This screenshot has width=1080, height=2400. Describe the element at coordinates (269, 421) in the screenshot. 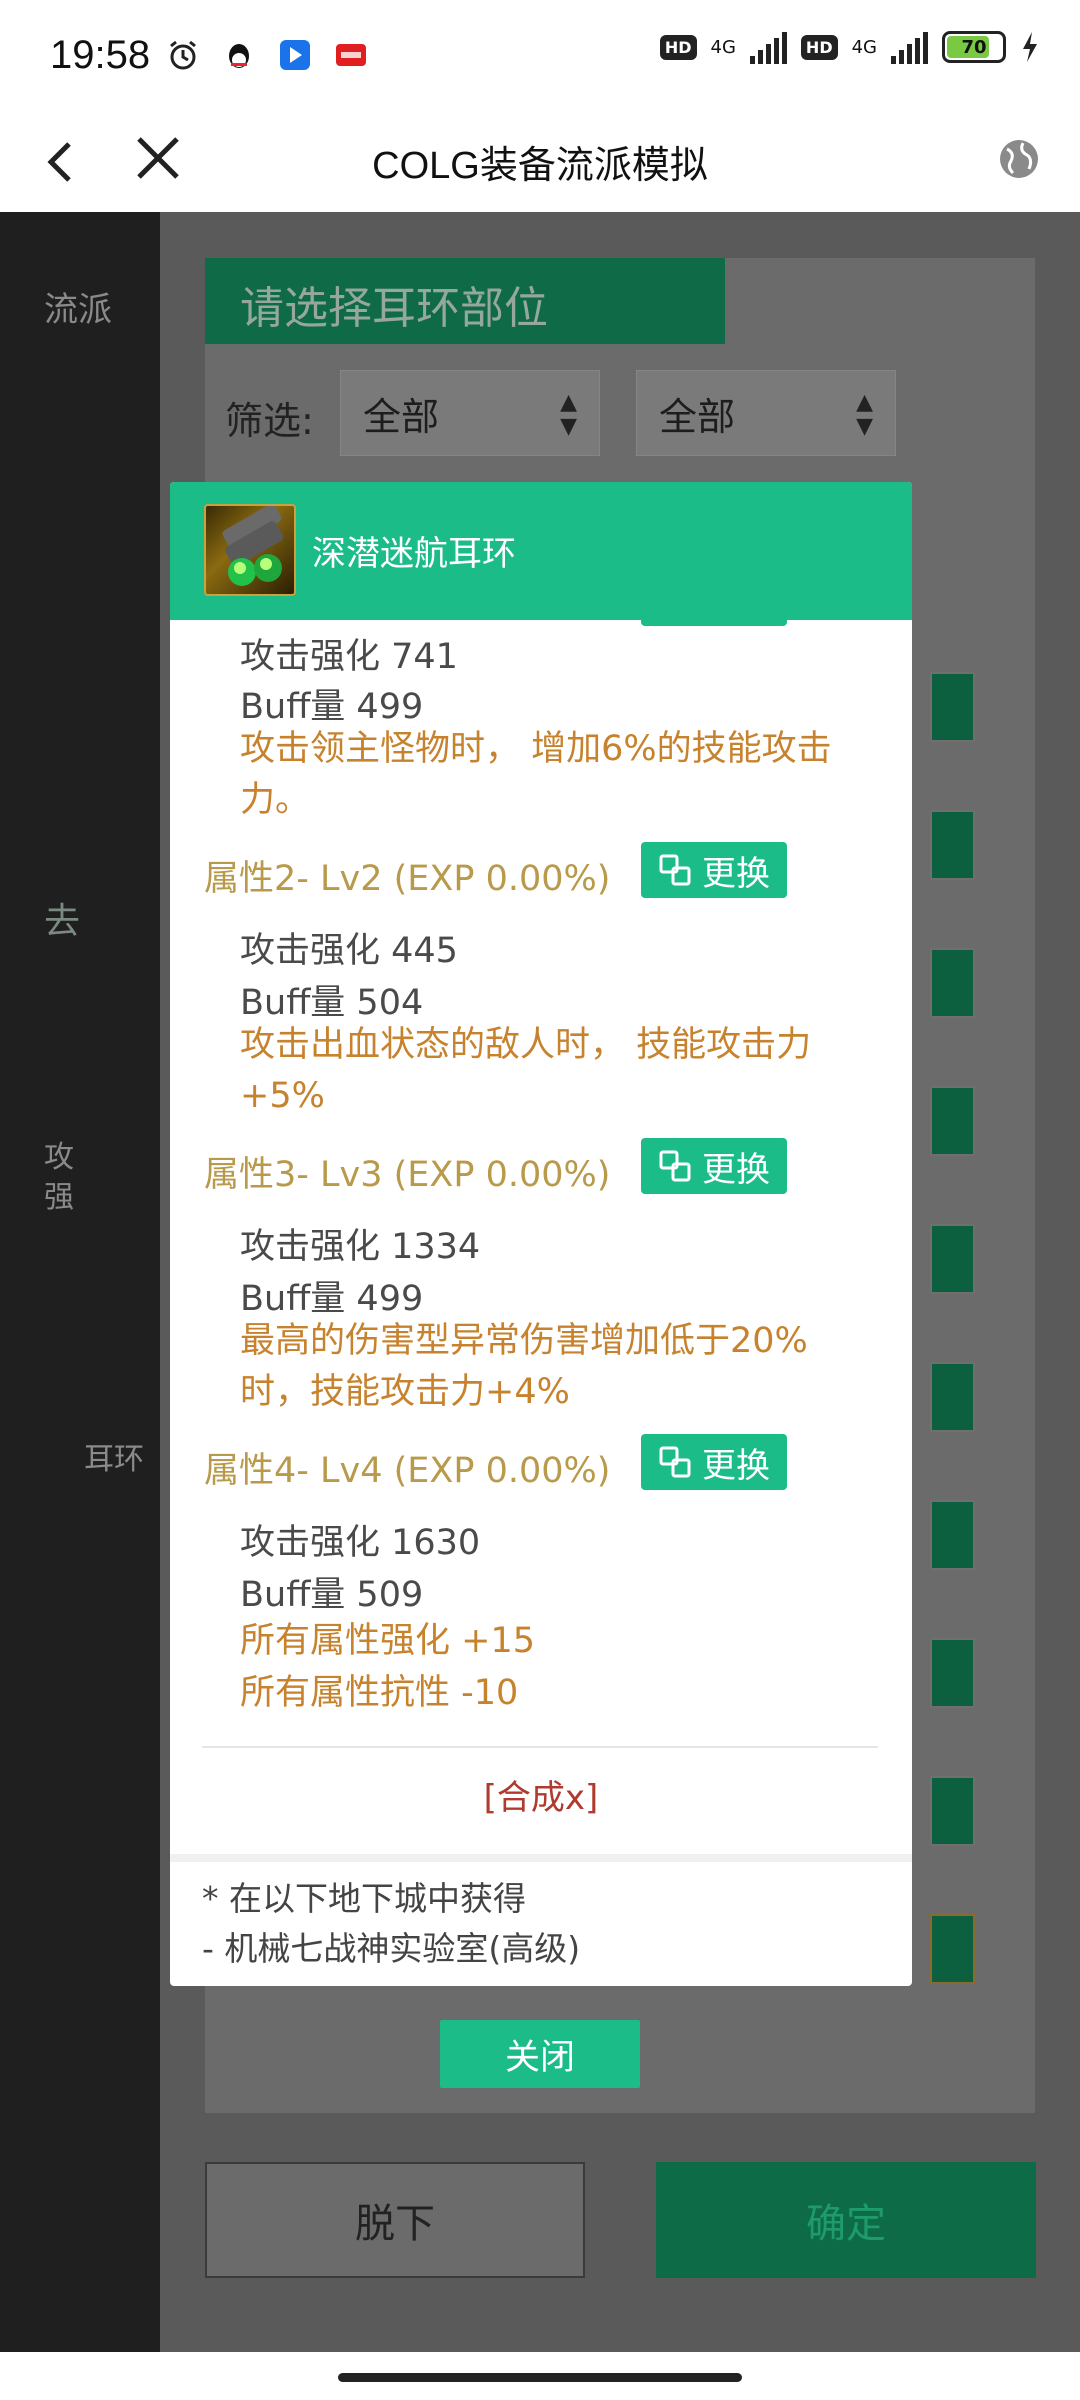

I see `filter-label: 筛选:` at that location.